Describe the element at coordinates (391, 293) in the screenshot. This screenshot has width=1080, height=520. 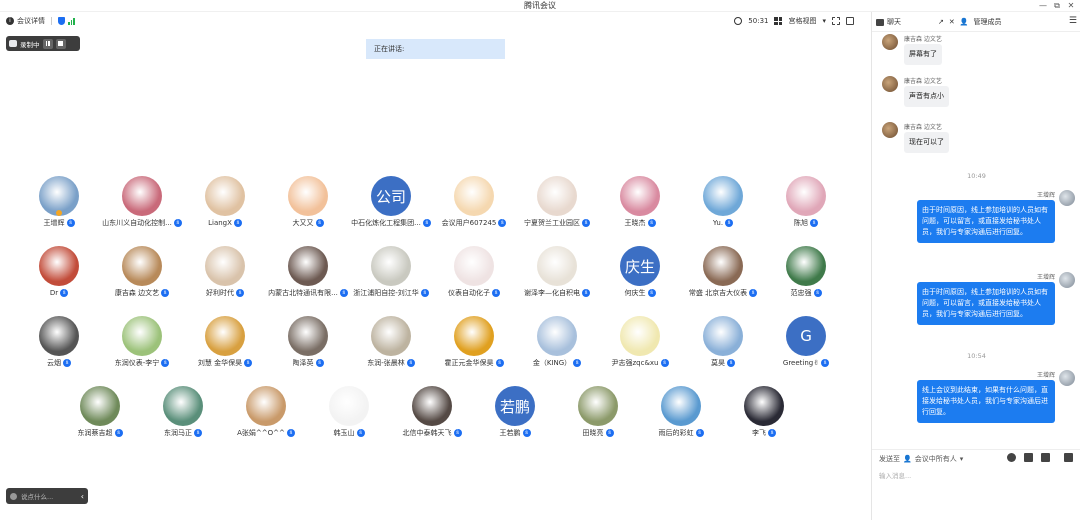
I see `participant-name-row: 浙江浦阳自控-刘江华 ŝ` at that location.